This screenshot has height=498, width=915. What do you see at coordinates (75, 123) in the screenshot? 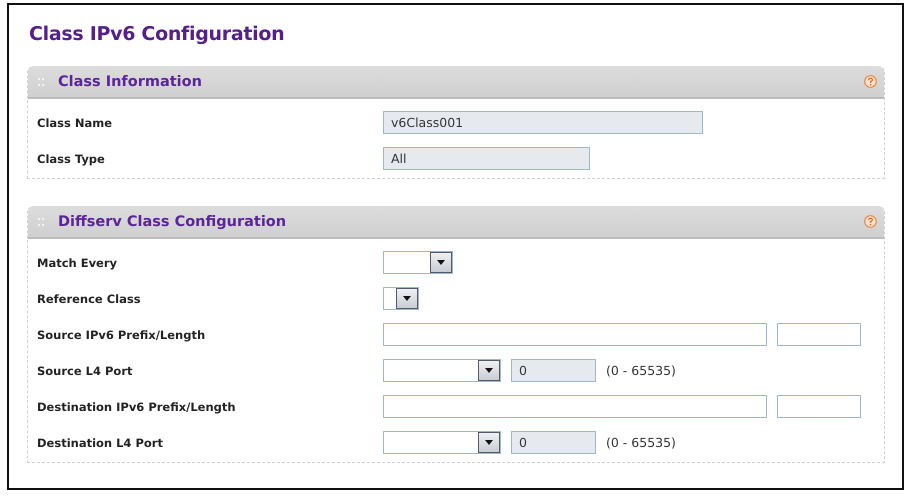
I see `field-label: Class Name` at bounding box center [75, 123].